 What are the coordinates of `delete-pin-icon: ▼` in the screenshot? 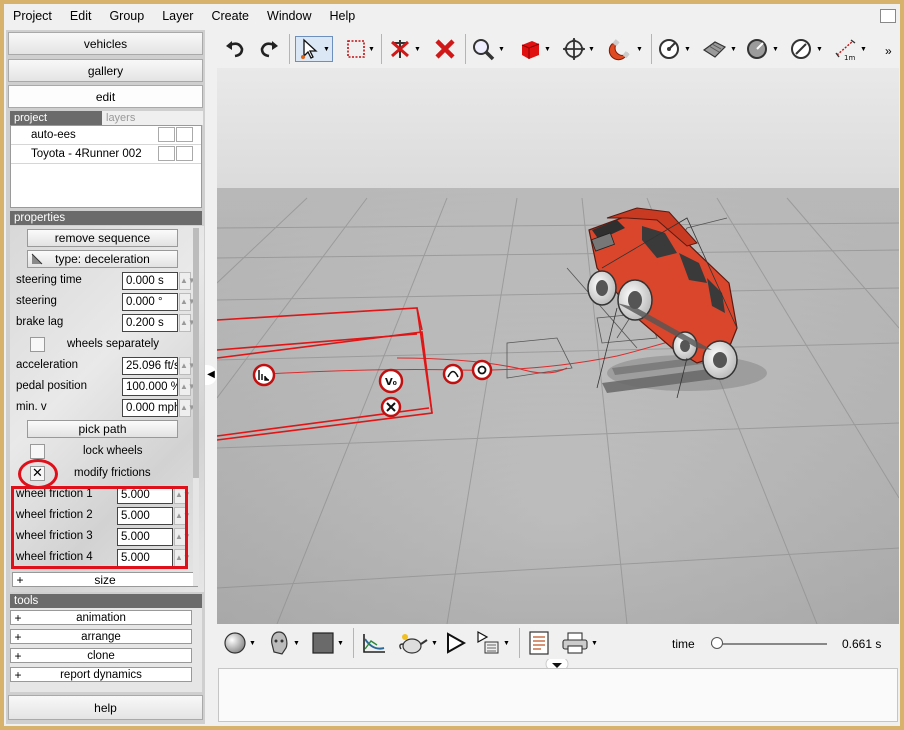 It's located at (404, 49).